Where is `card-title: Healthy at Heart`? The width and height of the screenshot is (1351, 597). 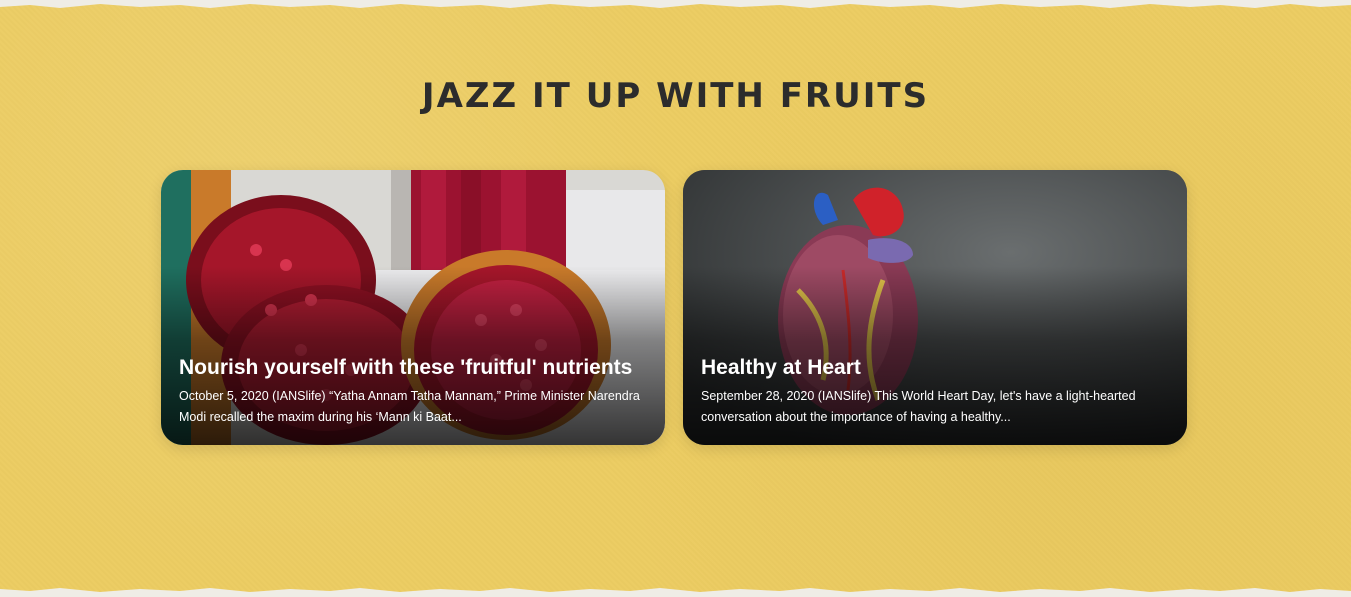 card-title: Healthy at Heart is located at coordinates (935, 368).